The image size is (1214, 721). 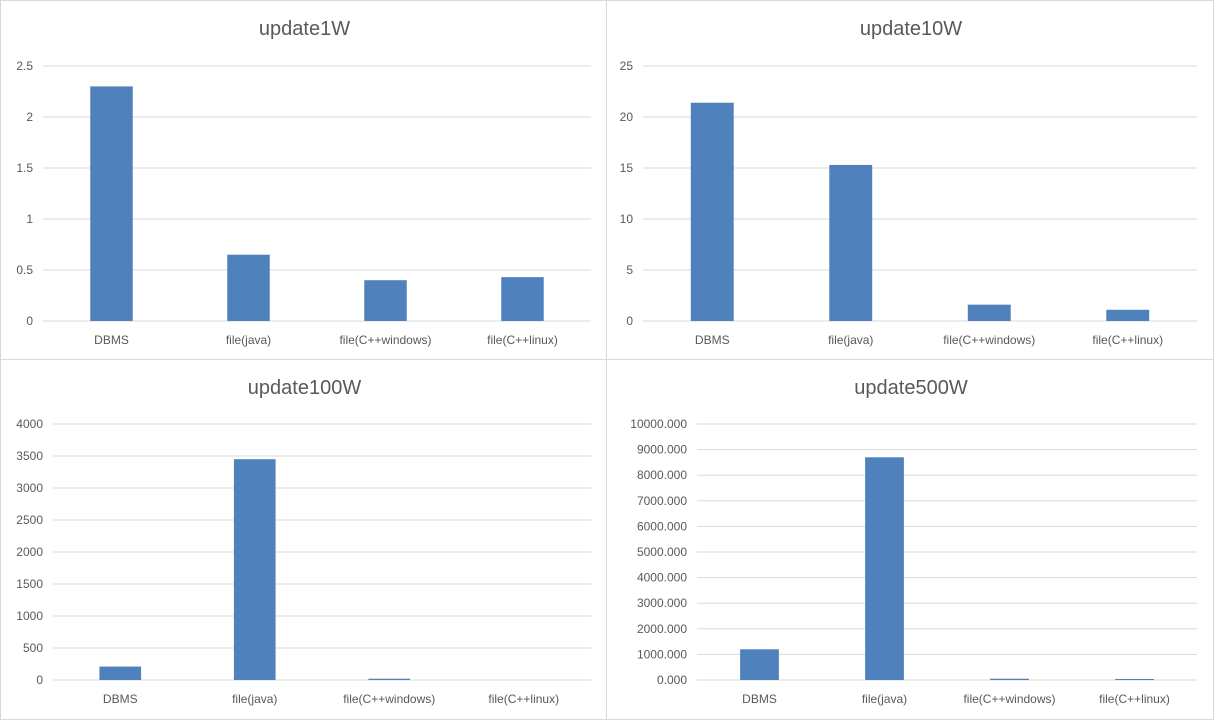 What do you see at coordinates (658, 424) in the screenshot?
I see `y-tick-label: 10000.000` at bounding box center [658, 424].